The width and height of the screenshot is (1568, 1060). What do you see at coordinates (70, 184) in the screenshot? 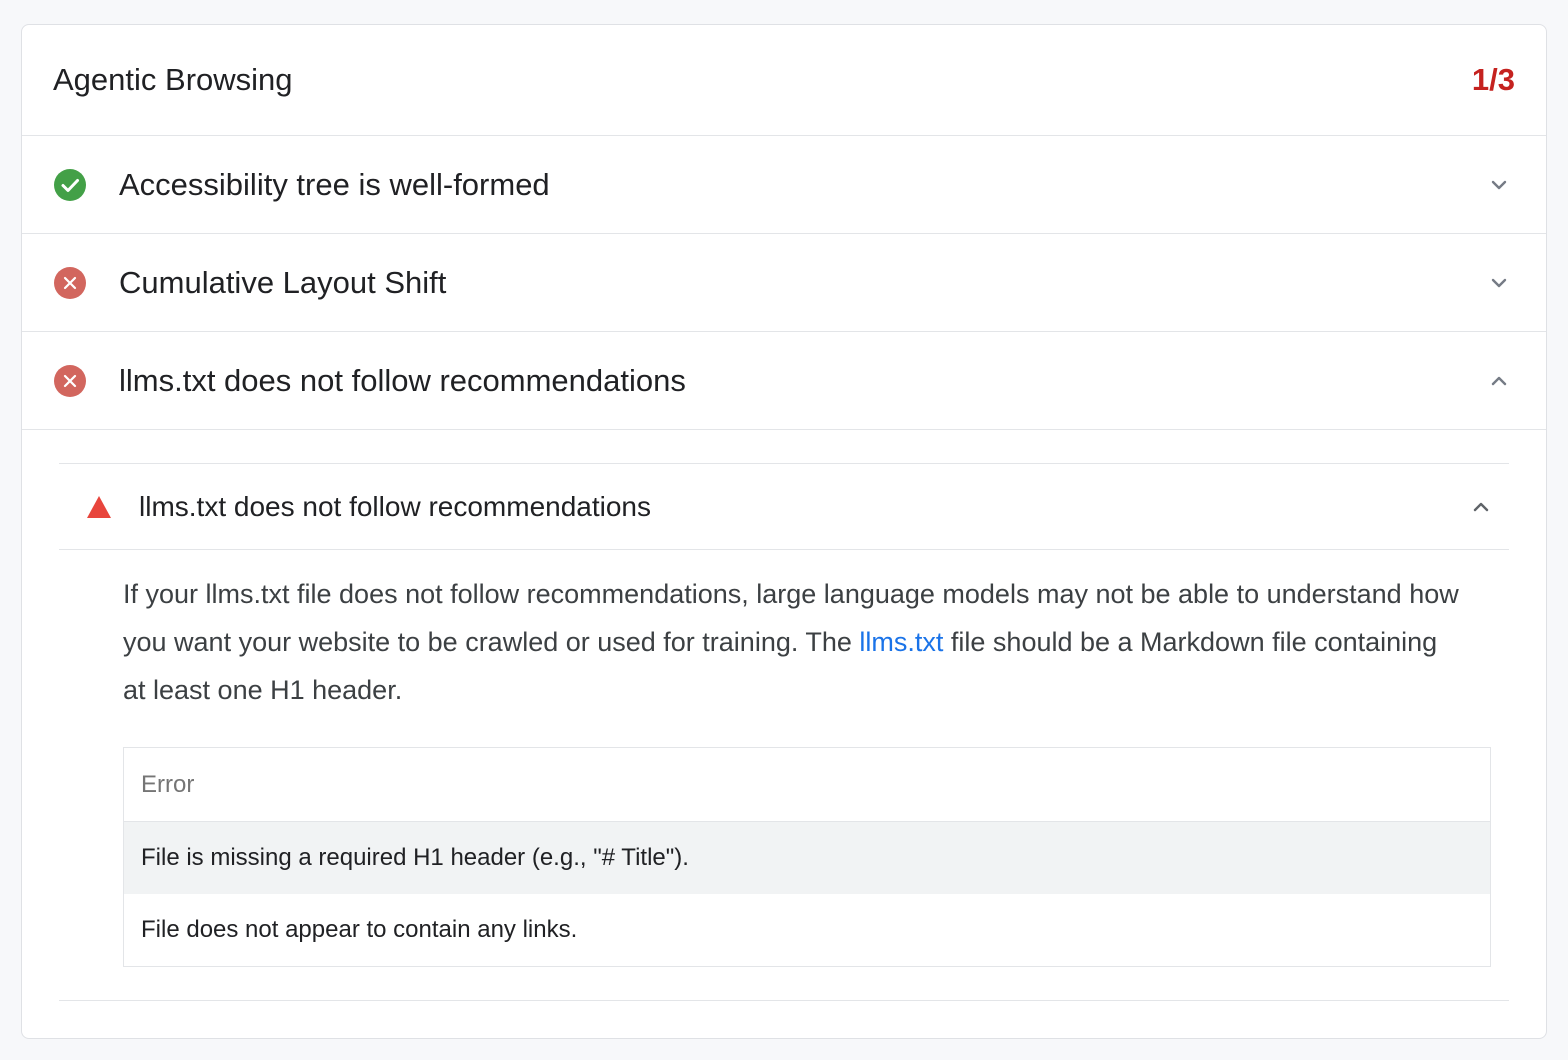
I see `check-circle-icon` at bounding box center [70, 184].